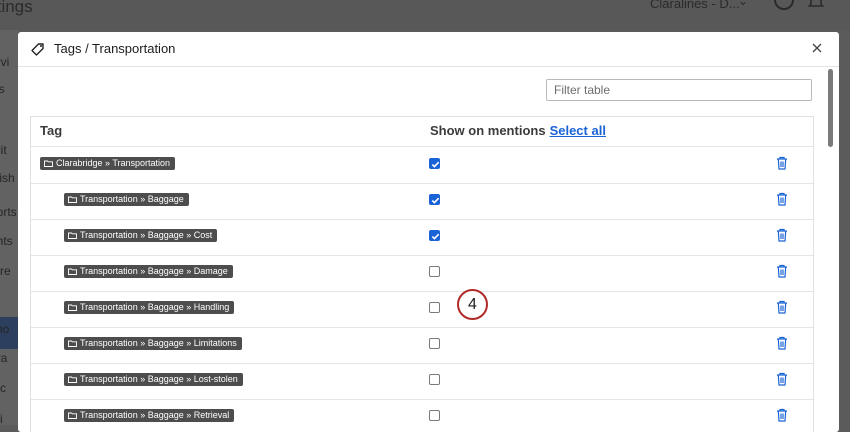 The height and width of the screenshot is (432, 850). I want to click on filter-table-input, so click(679, 90).